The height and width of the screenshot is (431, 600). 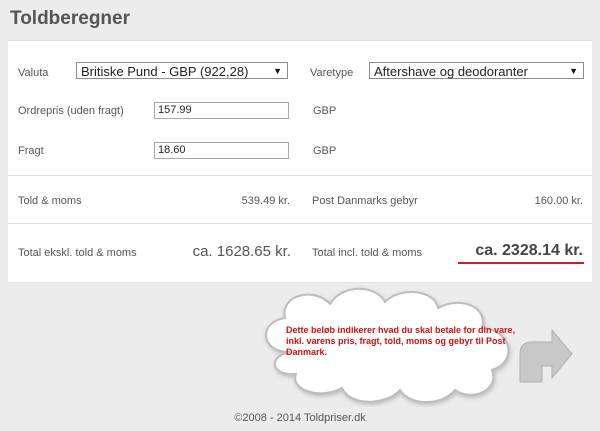 What do you see at coordinates (451, 71) in the screenshot?
I see `varetype-select-value: Aftershave og deodoranter` at bounding box center [451, 71].